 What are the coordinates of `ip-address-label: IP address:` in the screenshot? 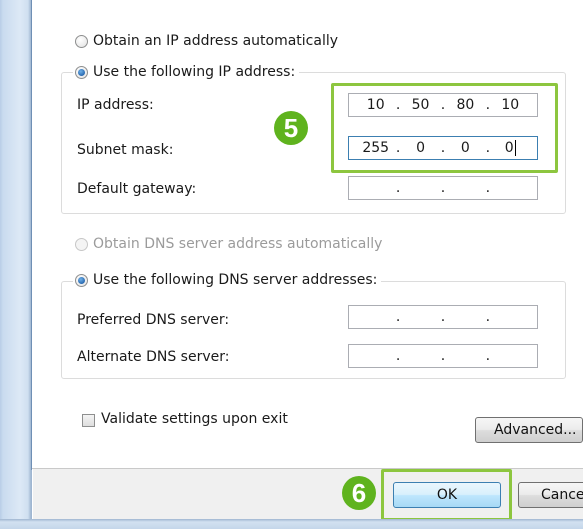 It's located at (115, 105).